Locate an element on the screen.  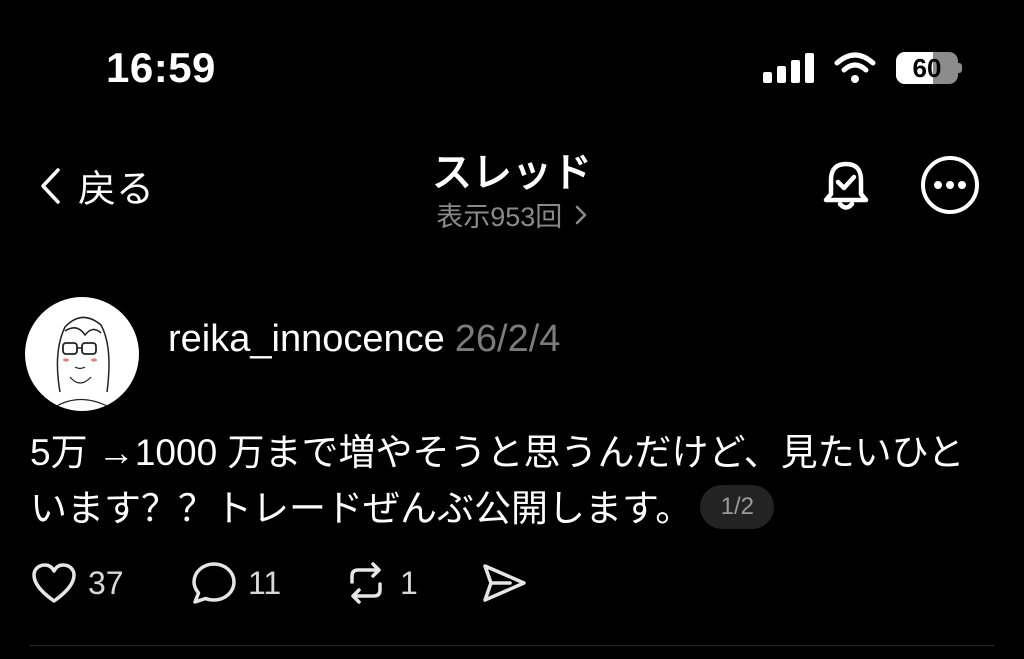
post-date: 26/2/4 is located at coordinates (507, 339).